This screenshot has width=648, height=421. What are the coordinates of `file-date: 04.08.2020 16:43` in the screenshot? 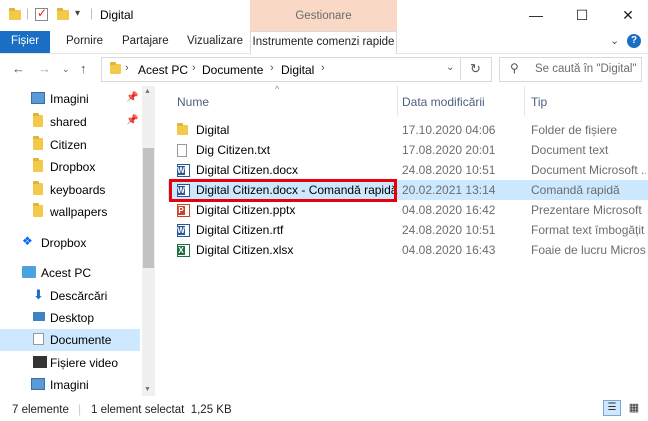 It's located at (449, 250).